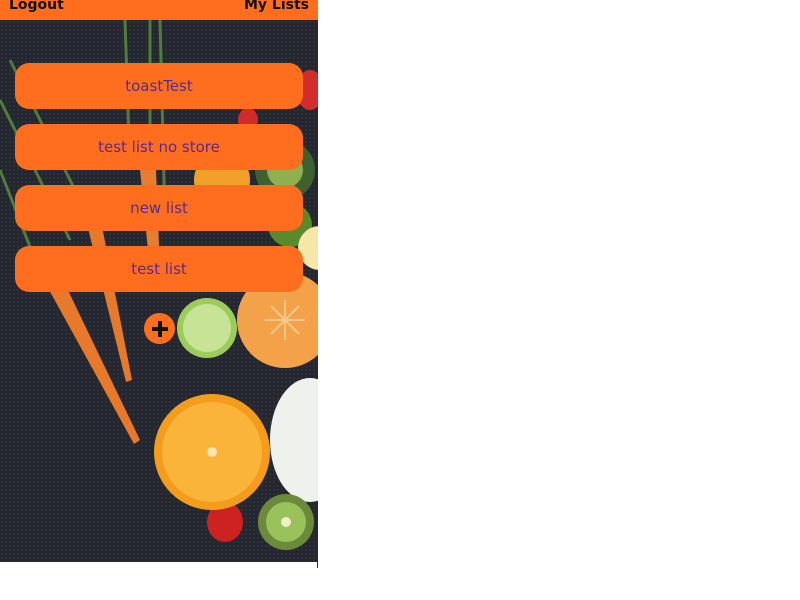  I want to click on top-bar: Logout My Lists, so click(159, 10).